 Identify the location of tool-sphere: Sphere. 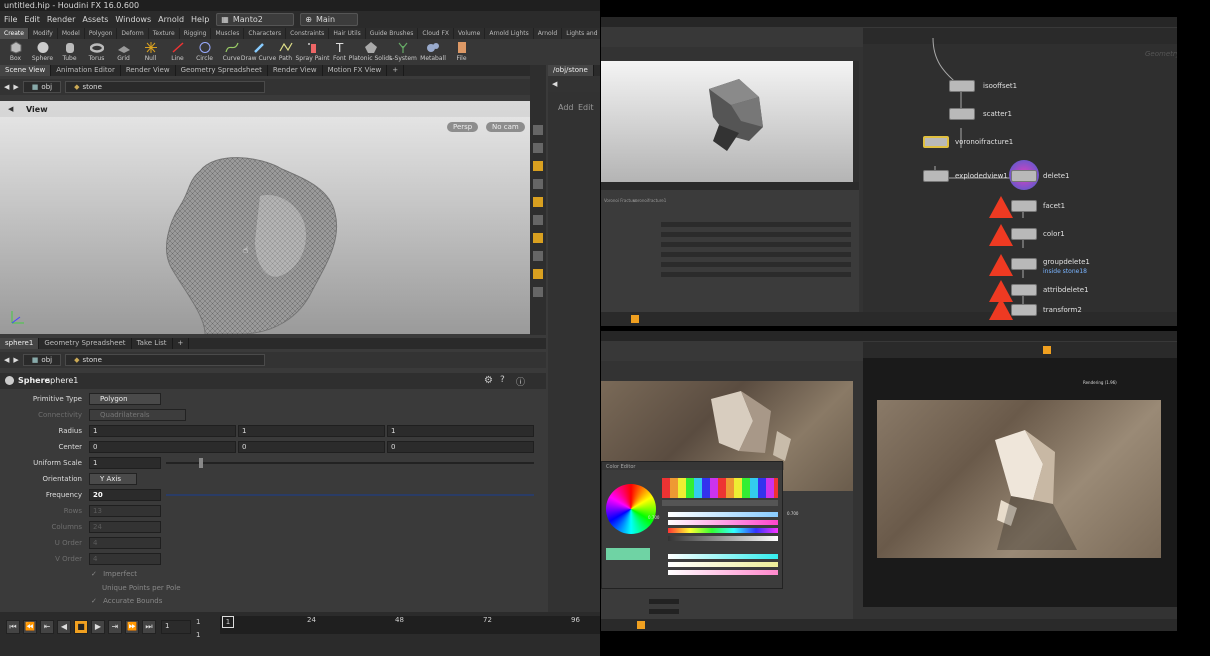
(42, 52).